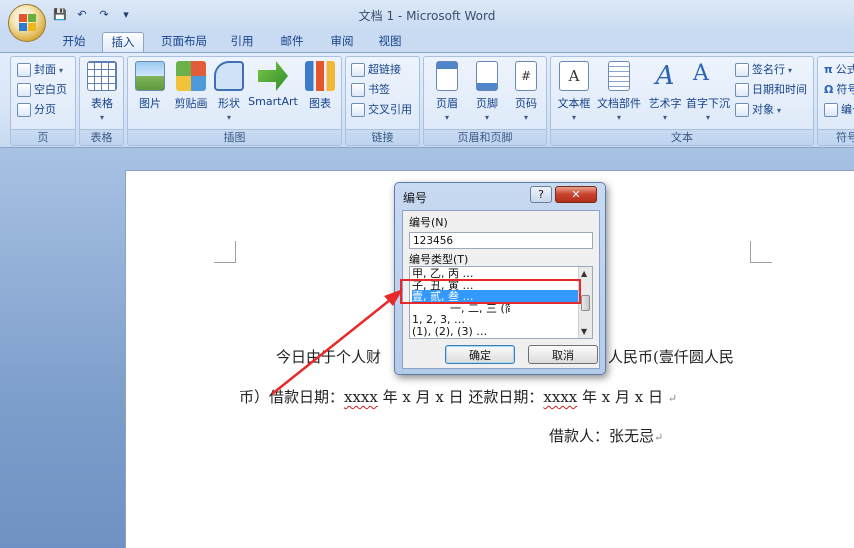 Image resolution: width=854 pixels, height=548 pixels. What do you see at coordinates (428, 222) in the screenshot?
I see `number-label: 编号(N)` at bounding box center [428, 222].